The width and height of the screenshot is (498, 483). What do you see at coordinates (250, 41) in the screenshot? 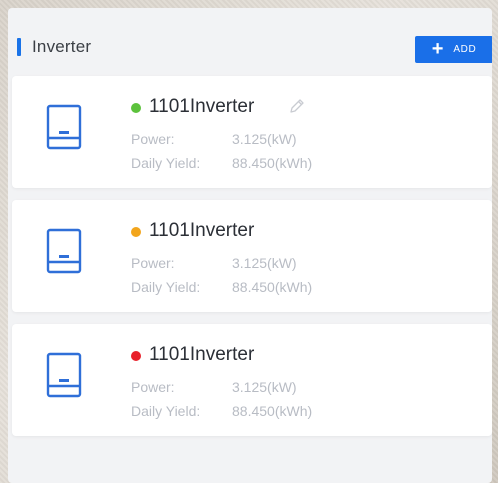
I see `section-header: Inverter + ADD` at bounding box center [250, 41].